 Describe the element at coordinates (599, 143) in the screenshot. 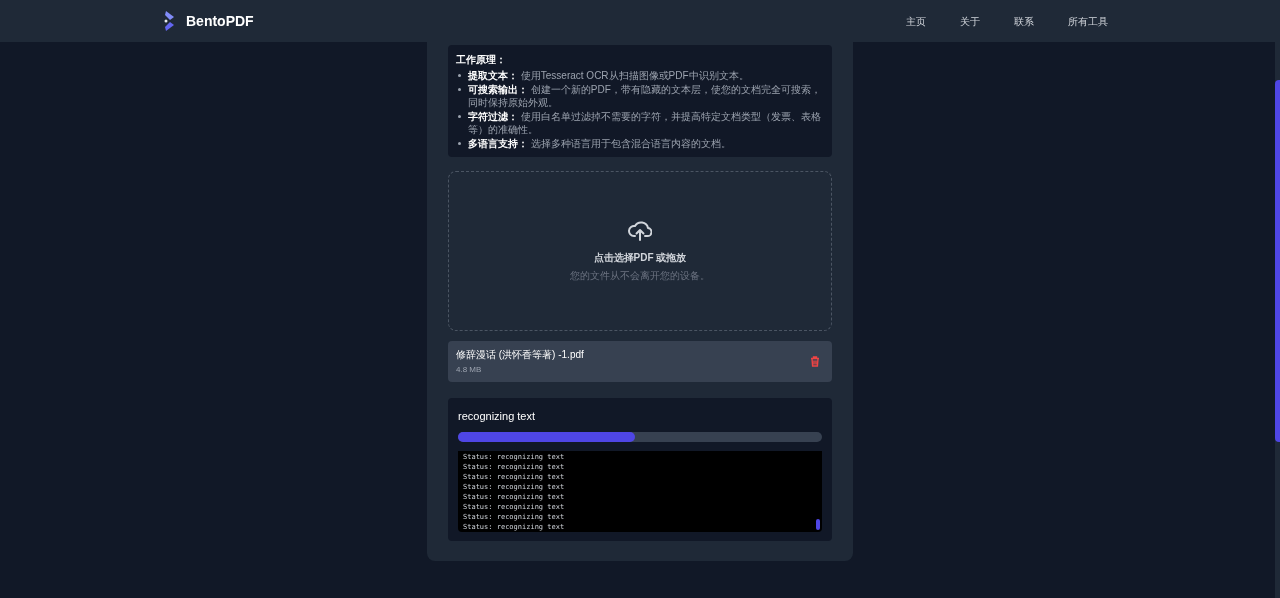

I see `info-item: 多语言支持： 选择多种语言用于包含混合语言内容的文档。` at that location.